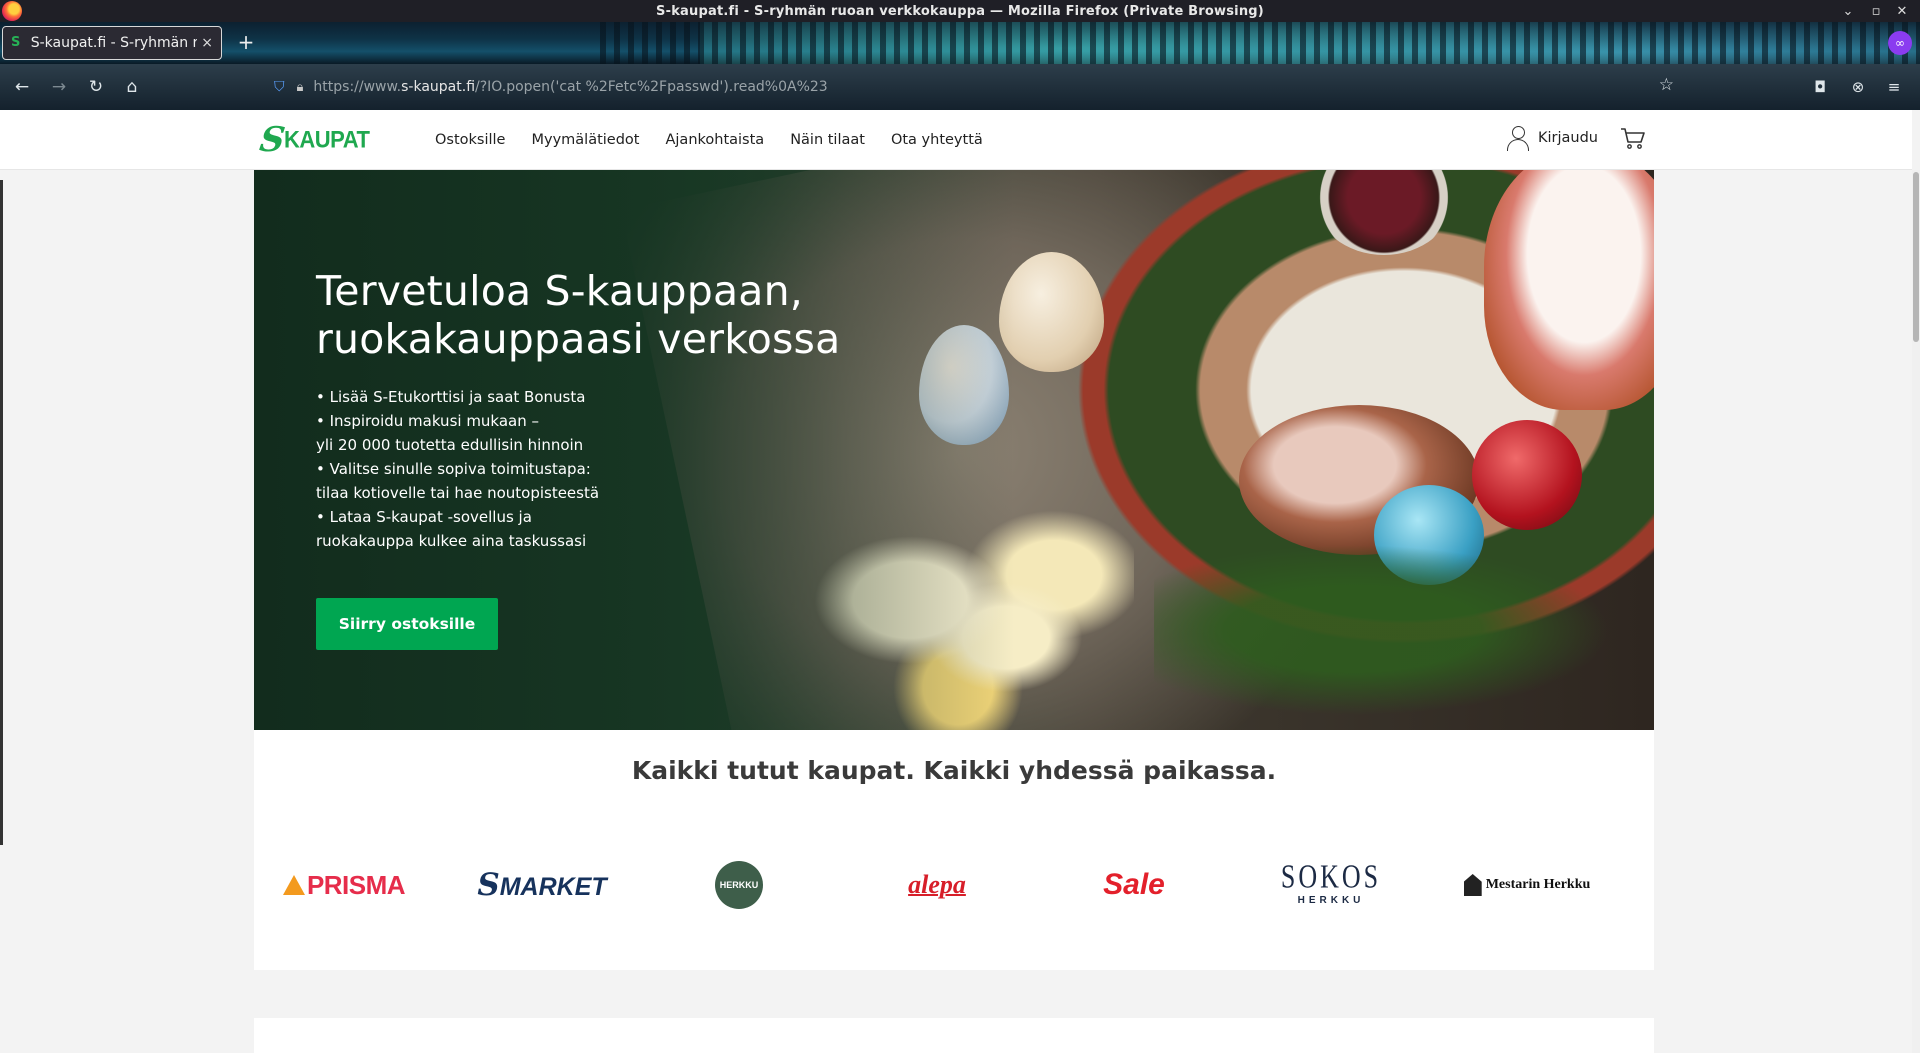 The width and height of the screenshot is (1920, 1053). I want to click on alepa-logo: alepa, so click(937, 885).